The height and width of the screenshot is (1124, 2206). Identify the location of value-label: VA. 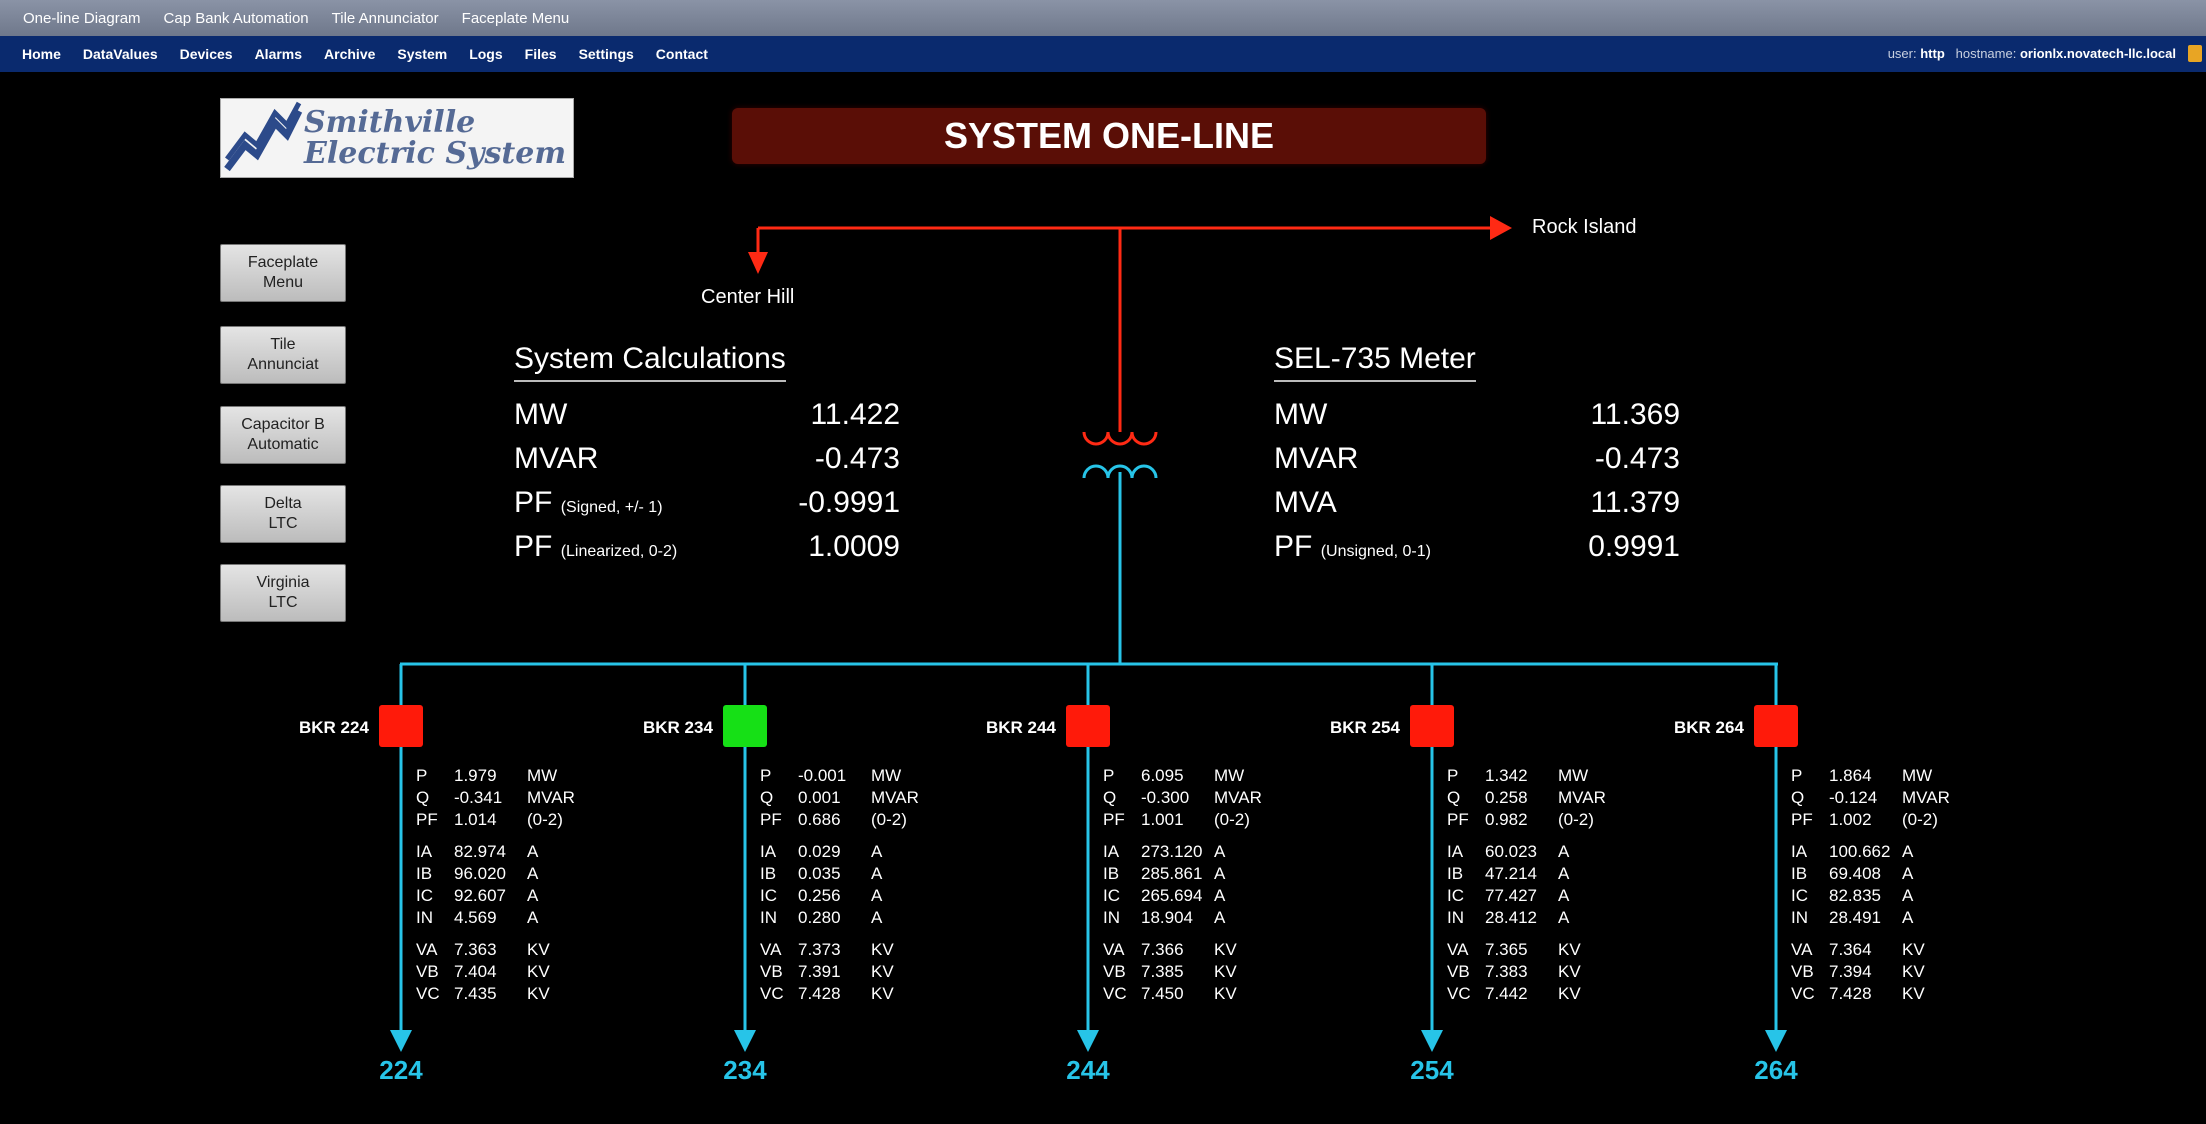
(1114, 949).